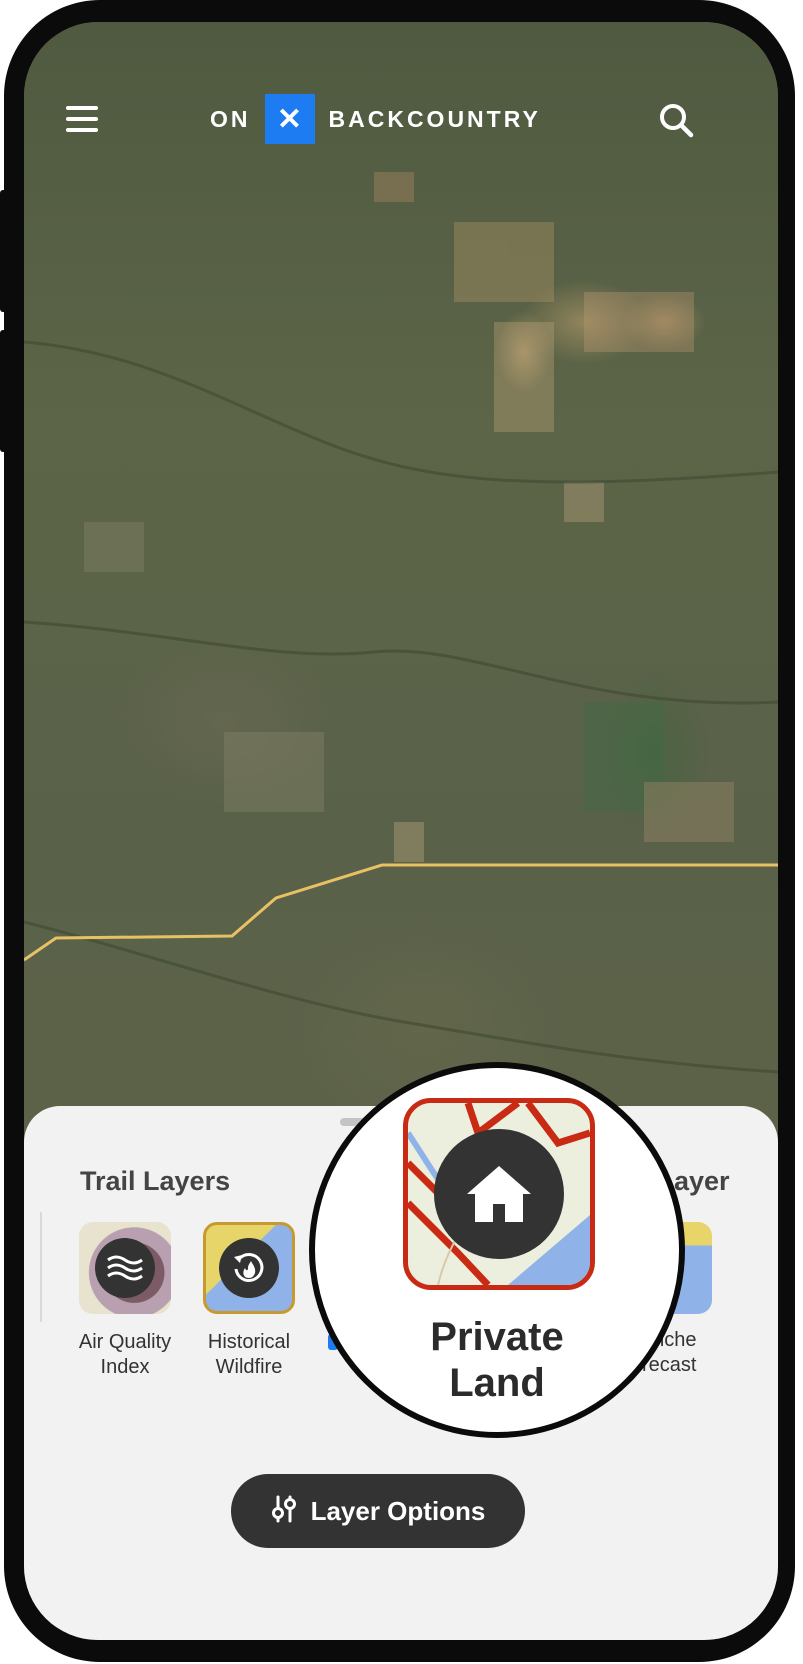 The height and width of the screenshot is (1664, 803). I want to click on logo-text-on: ON, so click(230, 118).